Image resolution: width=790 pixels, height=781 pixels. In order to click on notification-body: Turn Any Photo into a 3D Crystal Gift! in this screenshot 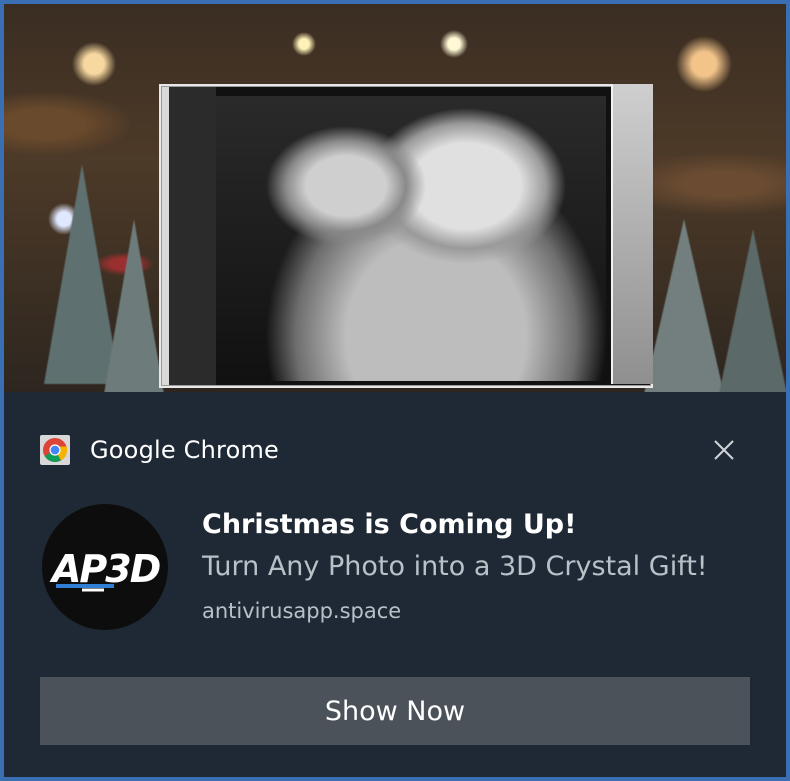, I will do `click(455, 566)`.